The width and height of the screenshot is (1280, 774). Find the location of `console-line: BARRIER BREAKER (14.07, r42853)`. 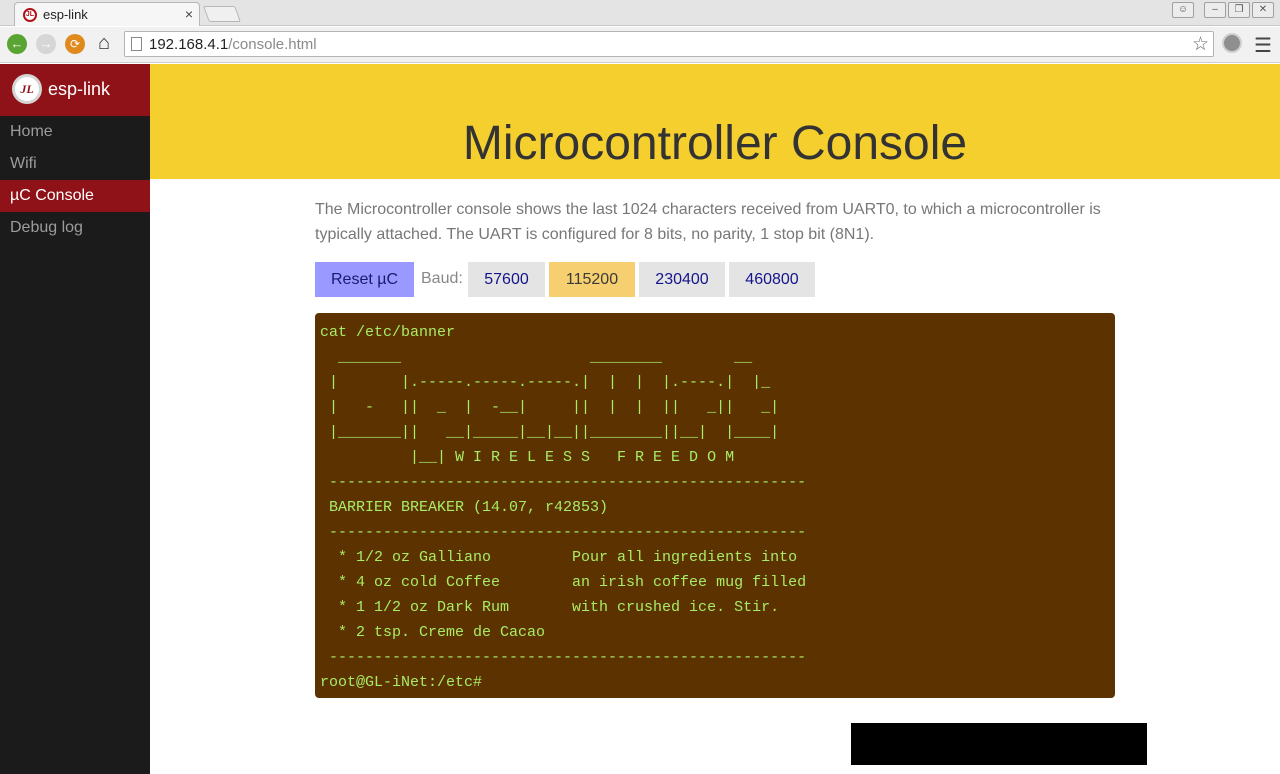

console-line: BARRIER BREAKER (14.07, r42853) is located at coordinates (464, 507).